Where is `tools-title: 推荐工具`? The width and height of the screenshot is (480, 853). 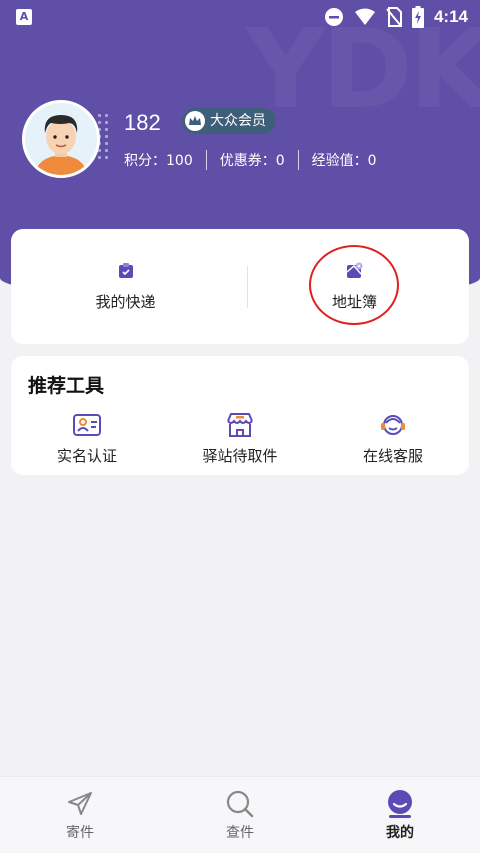 tools-title: 推荐工具 is located at coordinates (66, 386).